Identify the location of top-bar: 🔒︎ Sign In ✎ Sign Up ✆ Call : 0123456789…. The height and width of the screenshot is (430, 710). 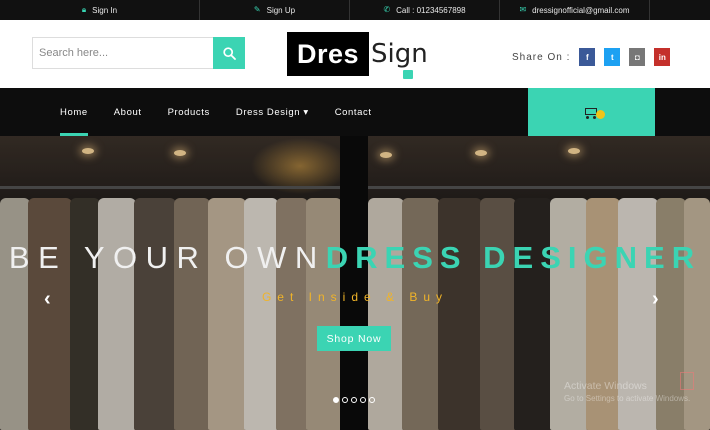
(355, 10).